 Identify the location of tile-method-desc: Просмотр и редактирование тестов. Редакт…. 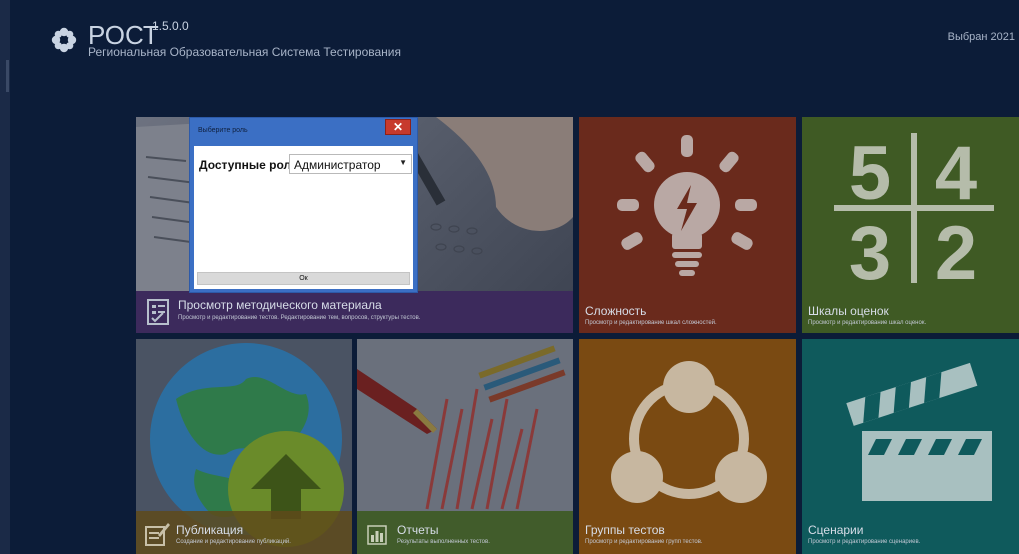
(299, 318).